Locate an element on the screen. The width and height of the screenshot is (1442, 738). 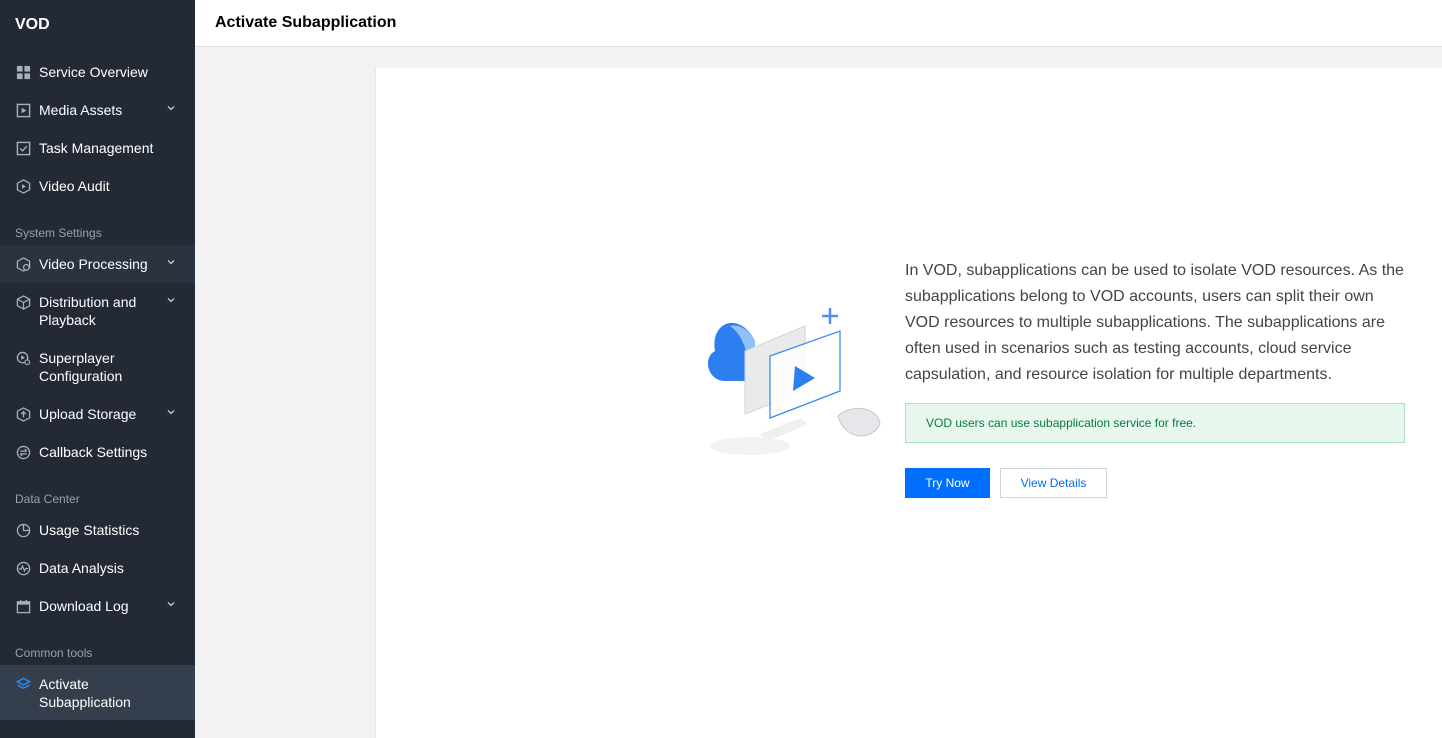
player-settings-icon is located at coordinates (23, 358).